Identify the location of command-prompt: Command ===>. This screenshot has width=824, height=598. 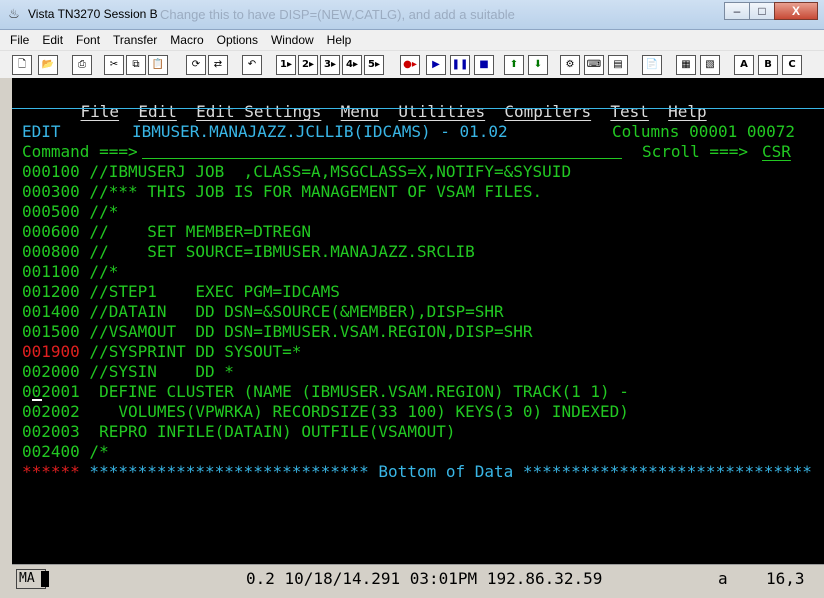
(80, 151).